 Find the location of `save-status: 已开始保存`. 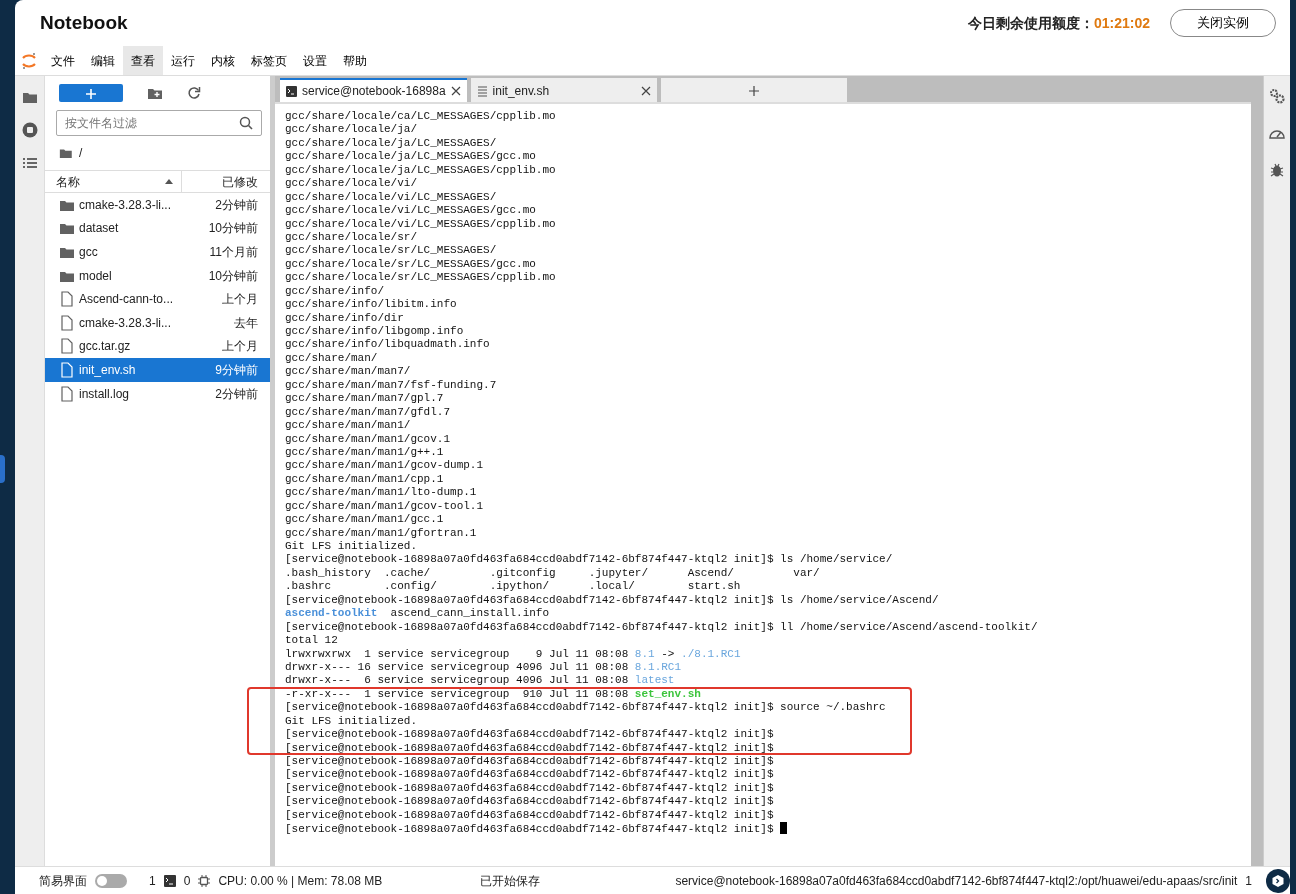

save-status: 已开始保存 is located at coordinates (510, 881).